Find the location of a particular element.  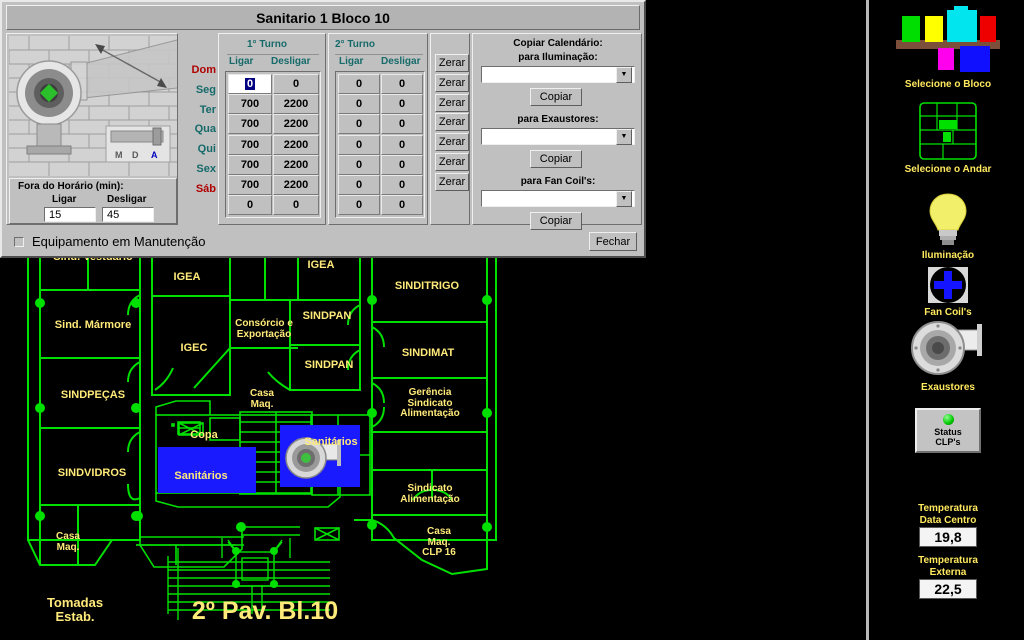

zerar-button-5: Zerar is located at coordinates (452, 142).